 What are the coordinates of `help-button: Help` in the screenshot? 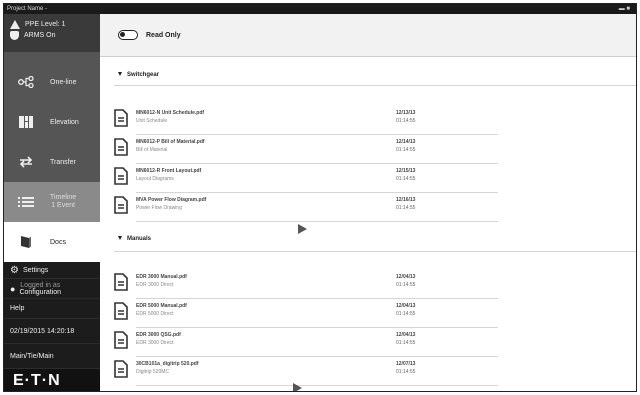 It's located at (52, 309).